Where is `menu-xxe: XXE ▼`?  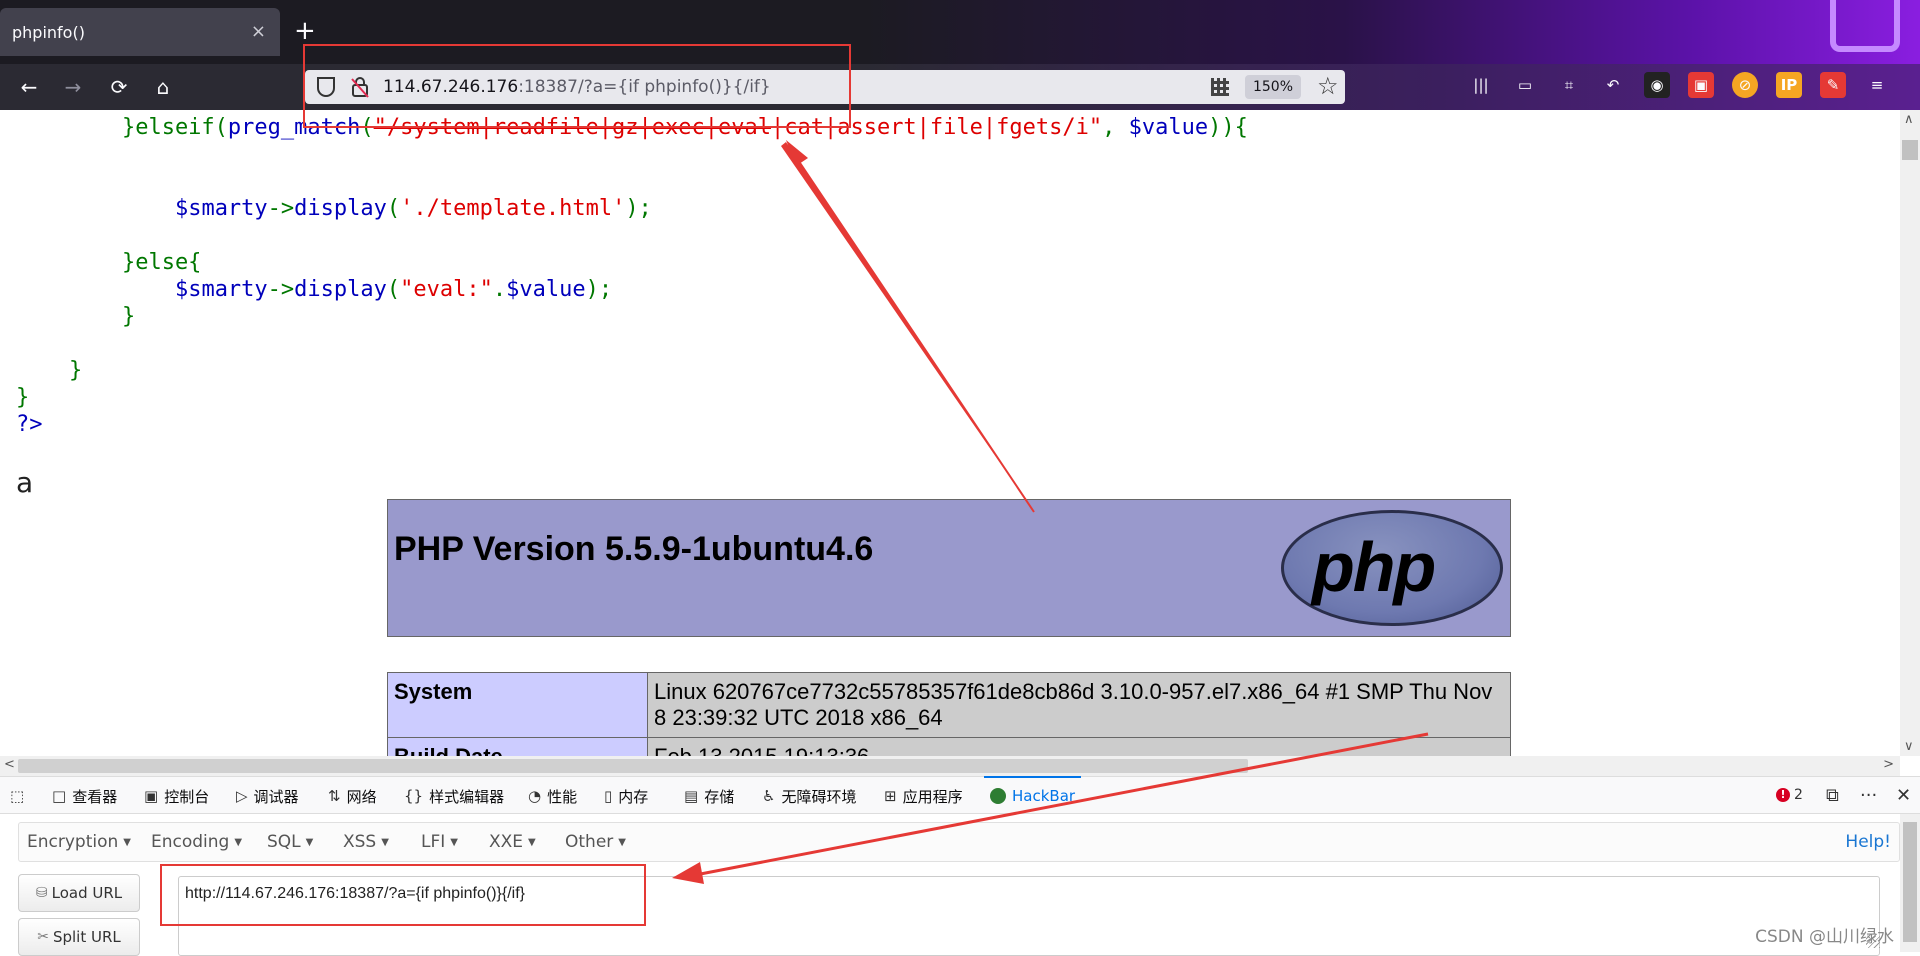
menu-xxe: XXE ▼ is located at coordinates (512, 842).